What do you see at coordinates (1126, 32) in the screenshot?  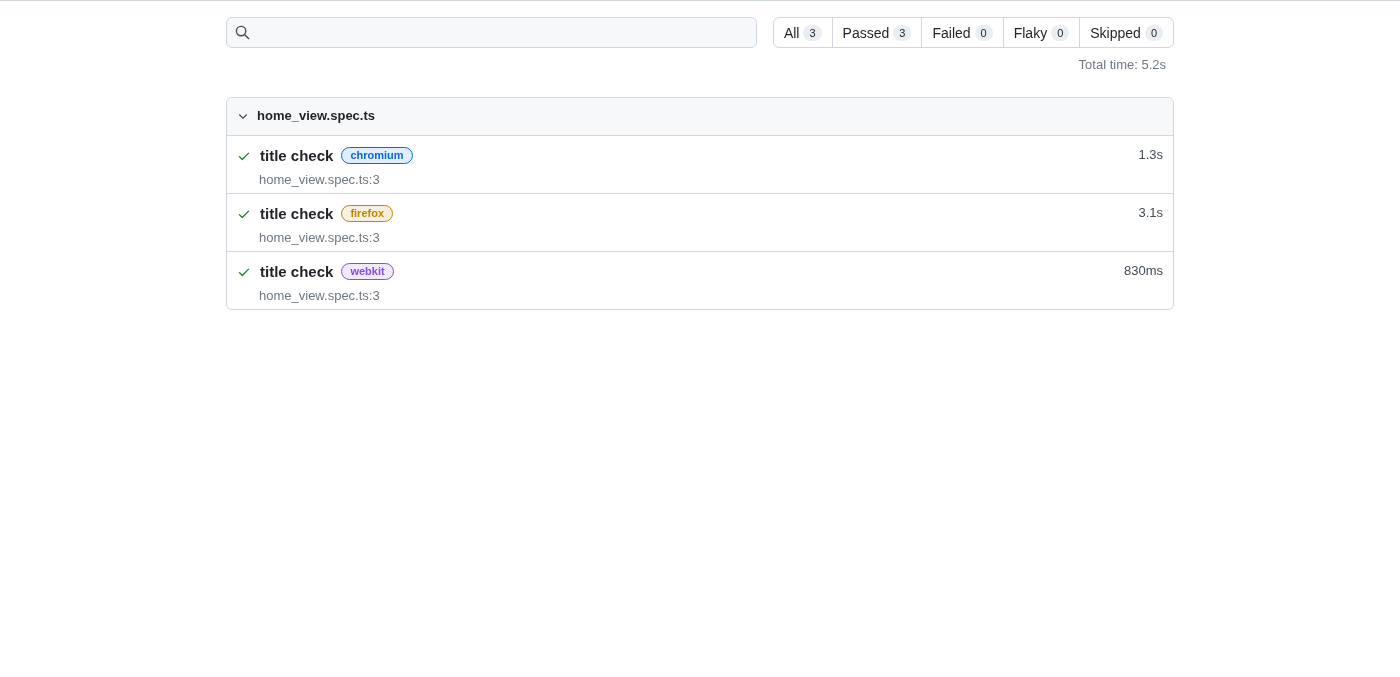 I see `filter-tab: Skipped 0` at bounding box center [1126, 32].